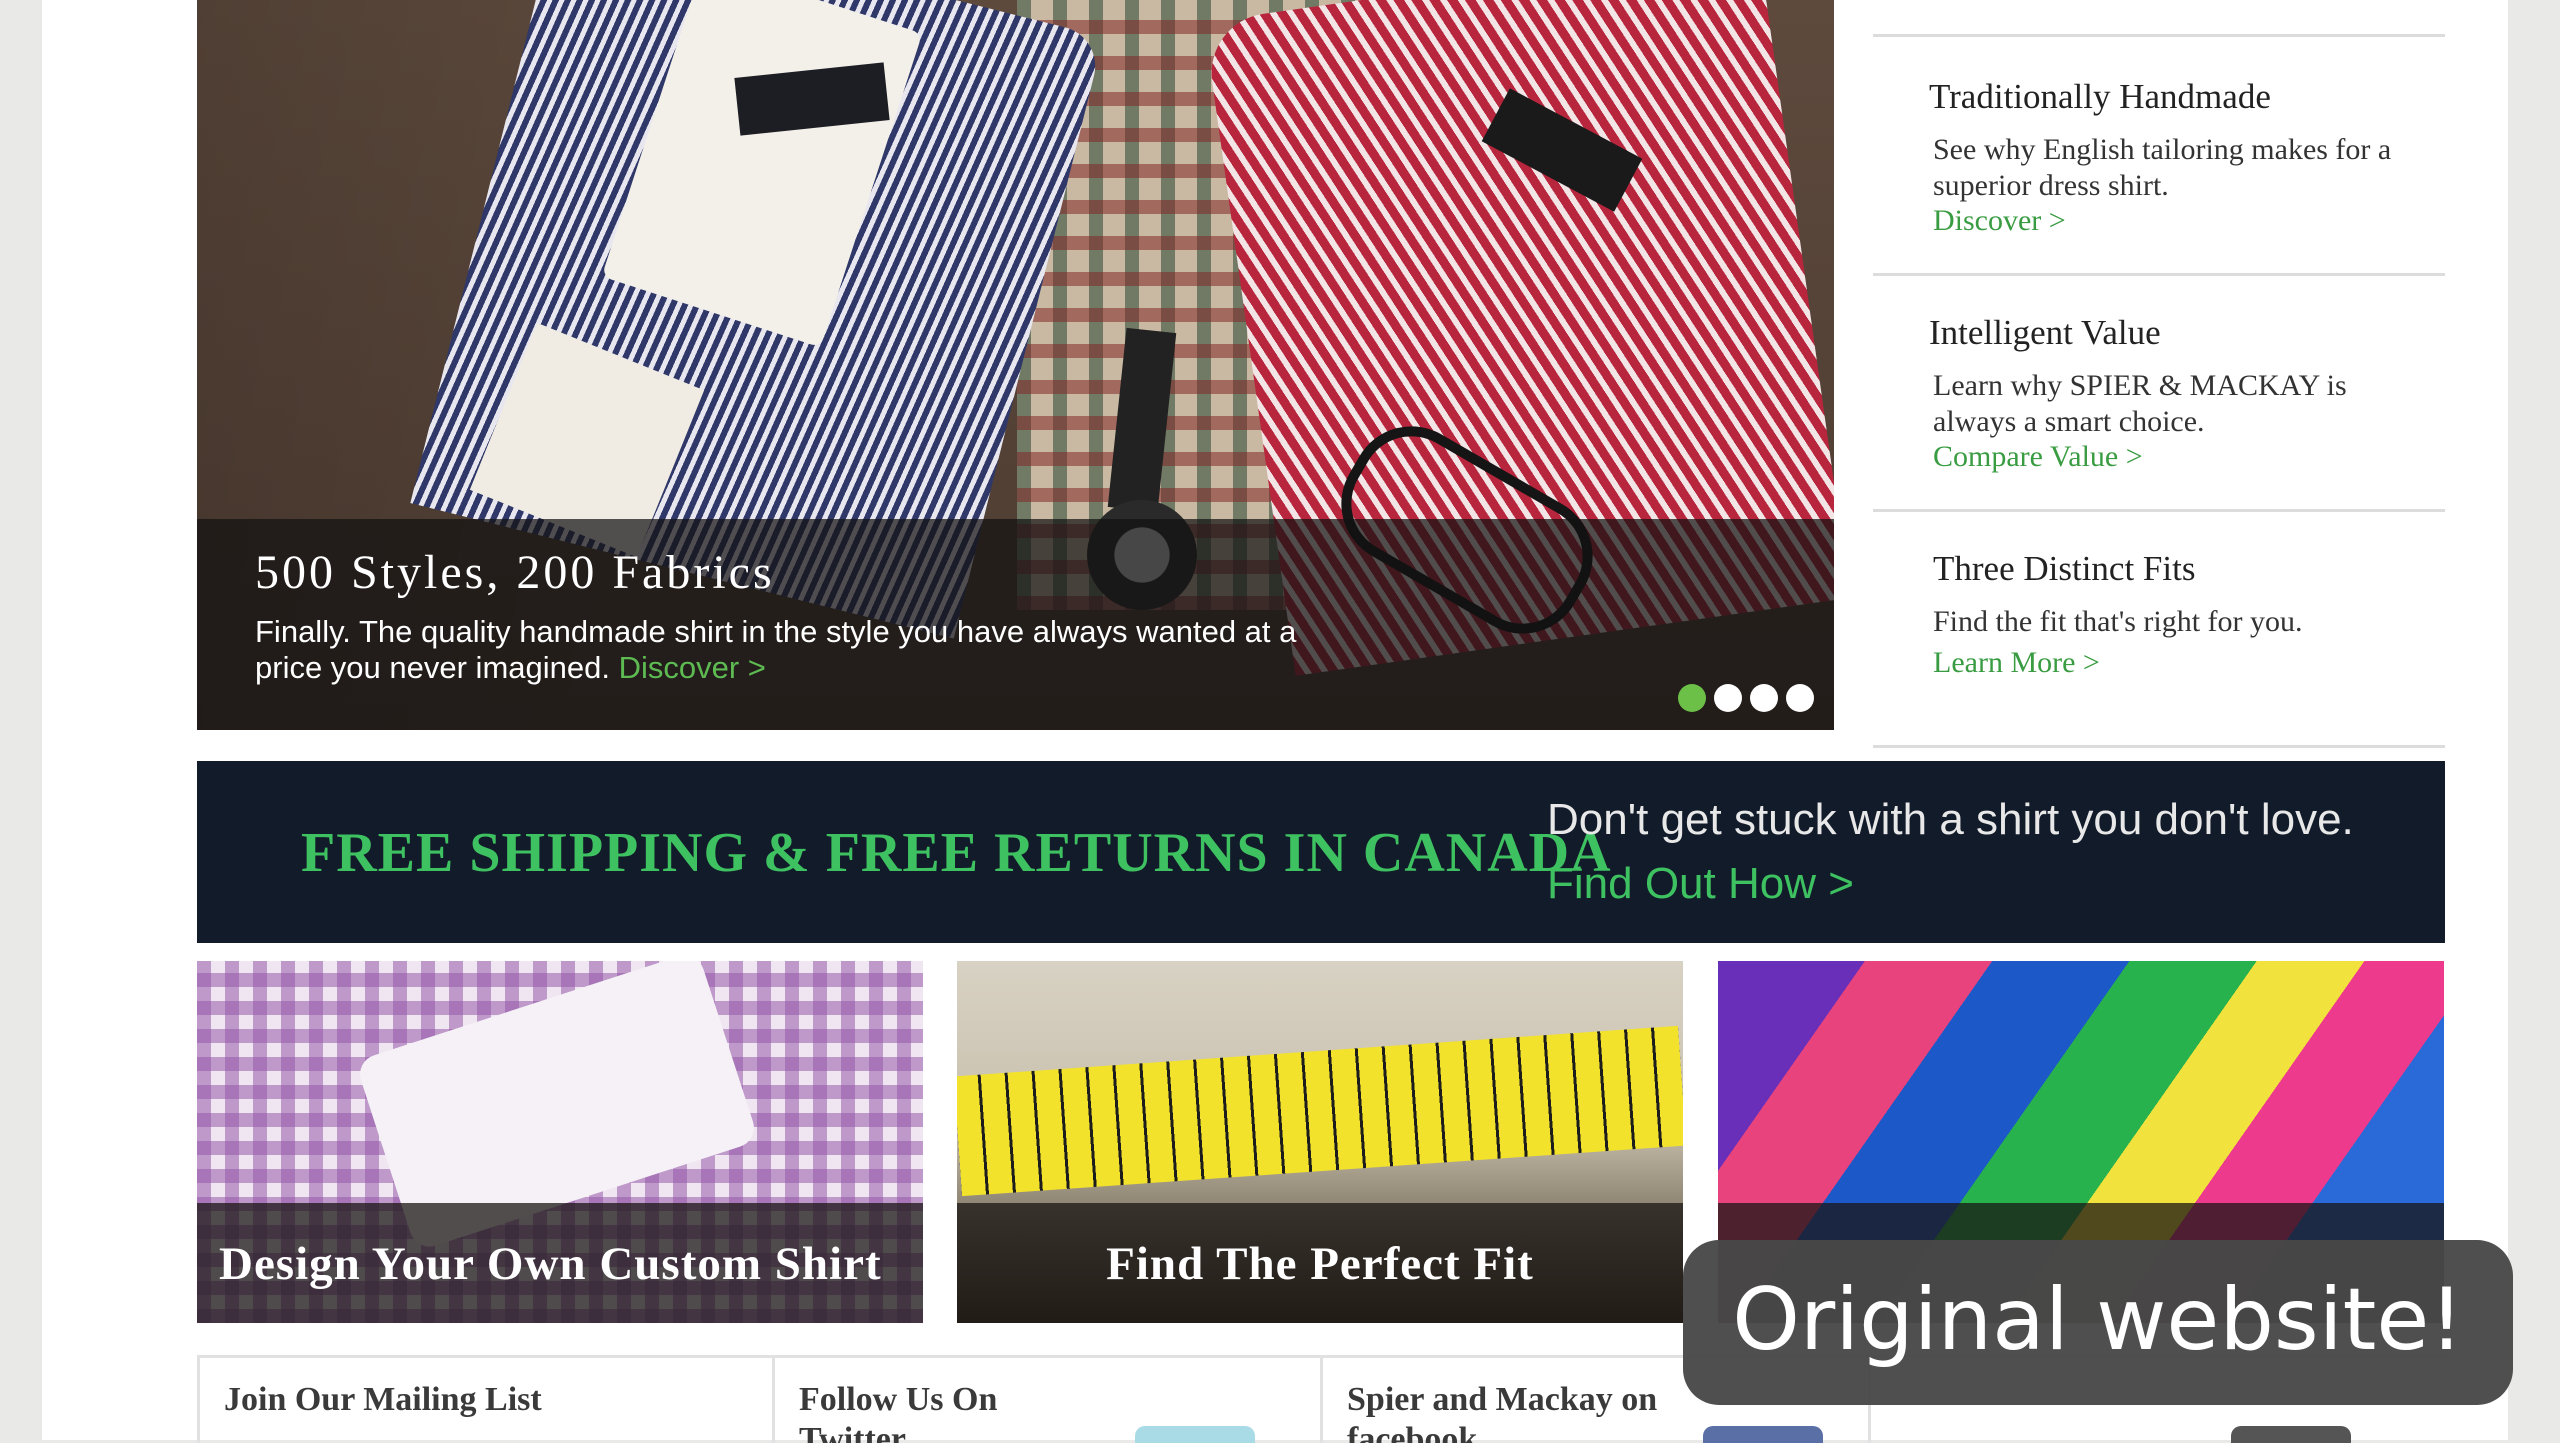 The width and height of the screenshot is (2560, 1443). I want to click on twitter-icon, so click(1195, 1434).